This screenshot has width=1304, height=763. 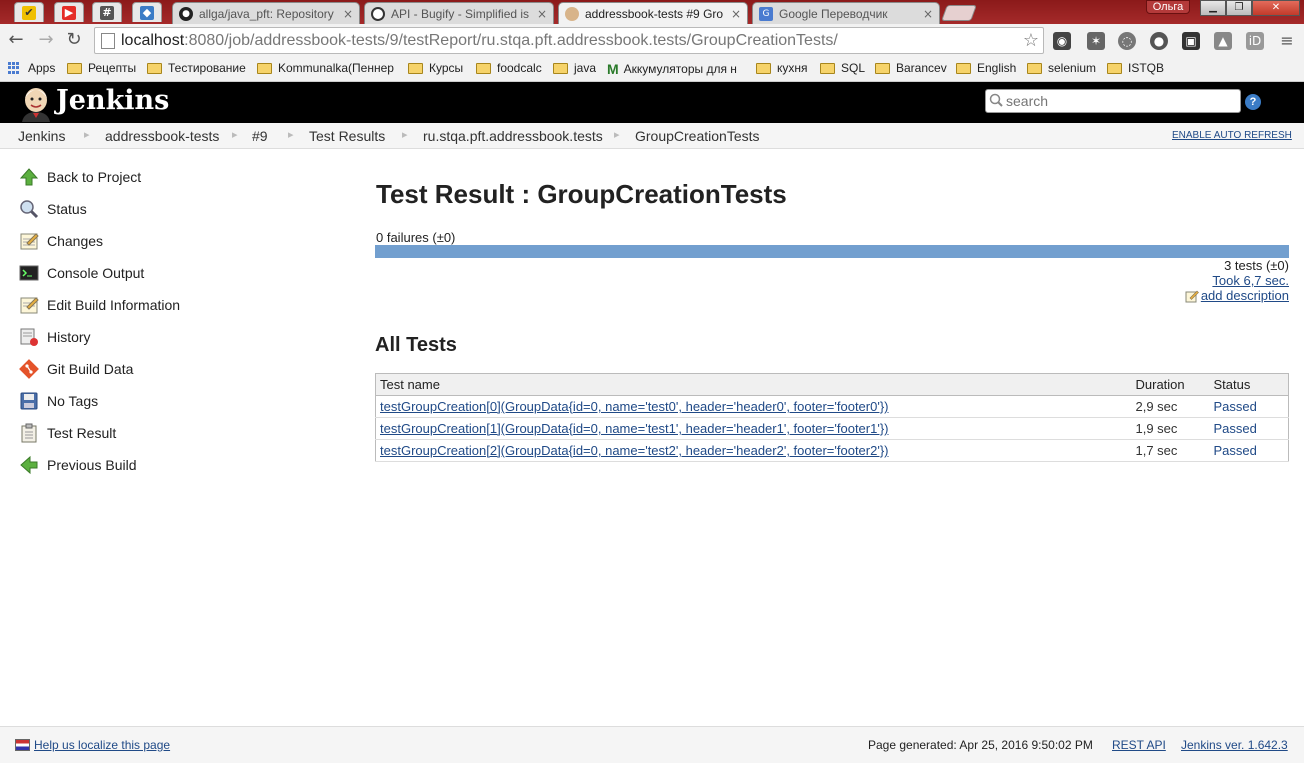 I want to click on bookmark-folder: java, so click(x=574, y=68).